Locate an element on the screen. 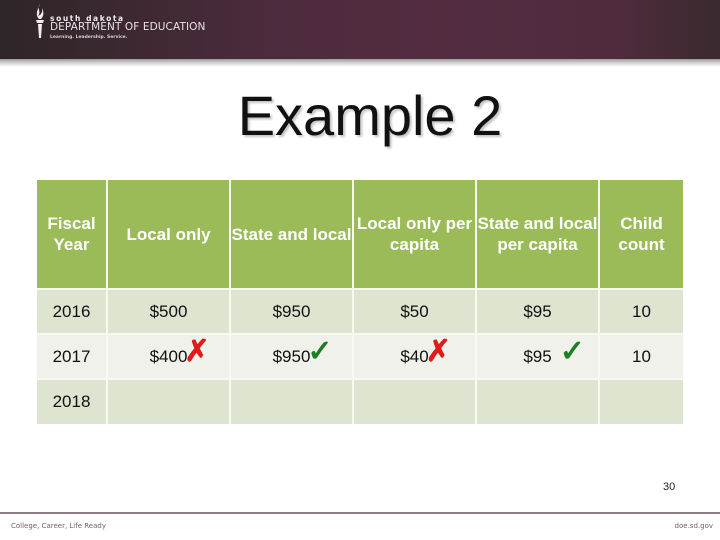 This screenshot has width=720, height=540. cell-value: $400 ✗ is located at coordinates (179, 351).